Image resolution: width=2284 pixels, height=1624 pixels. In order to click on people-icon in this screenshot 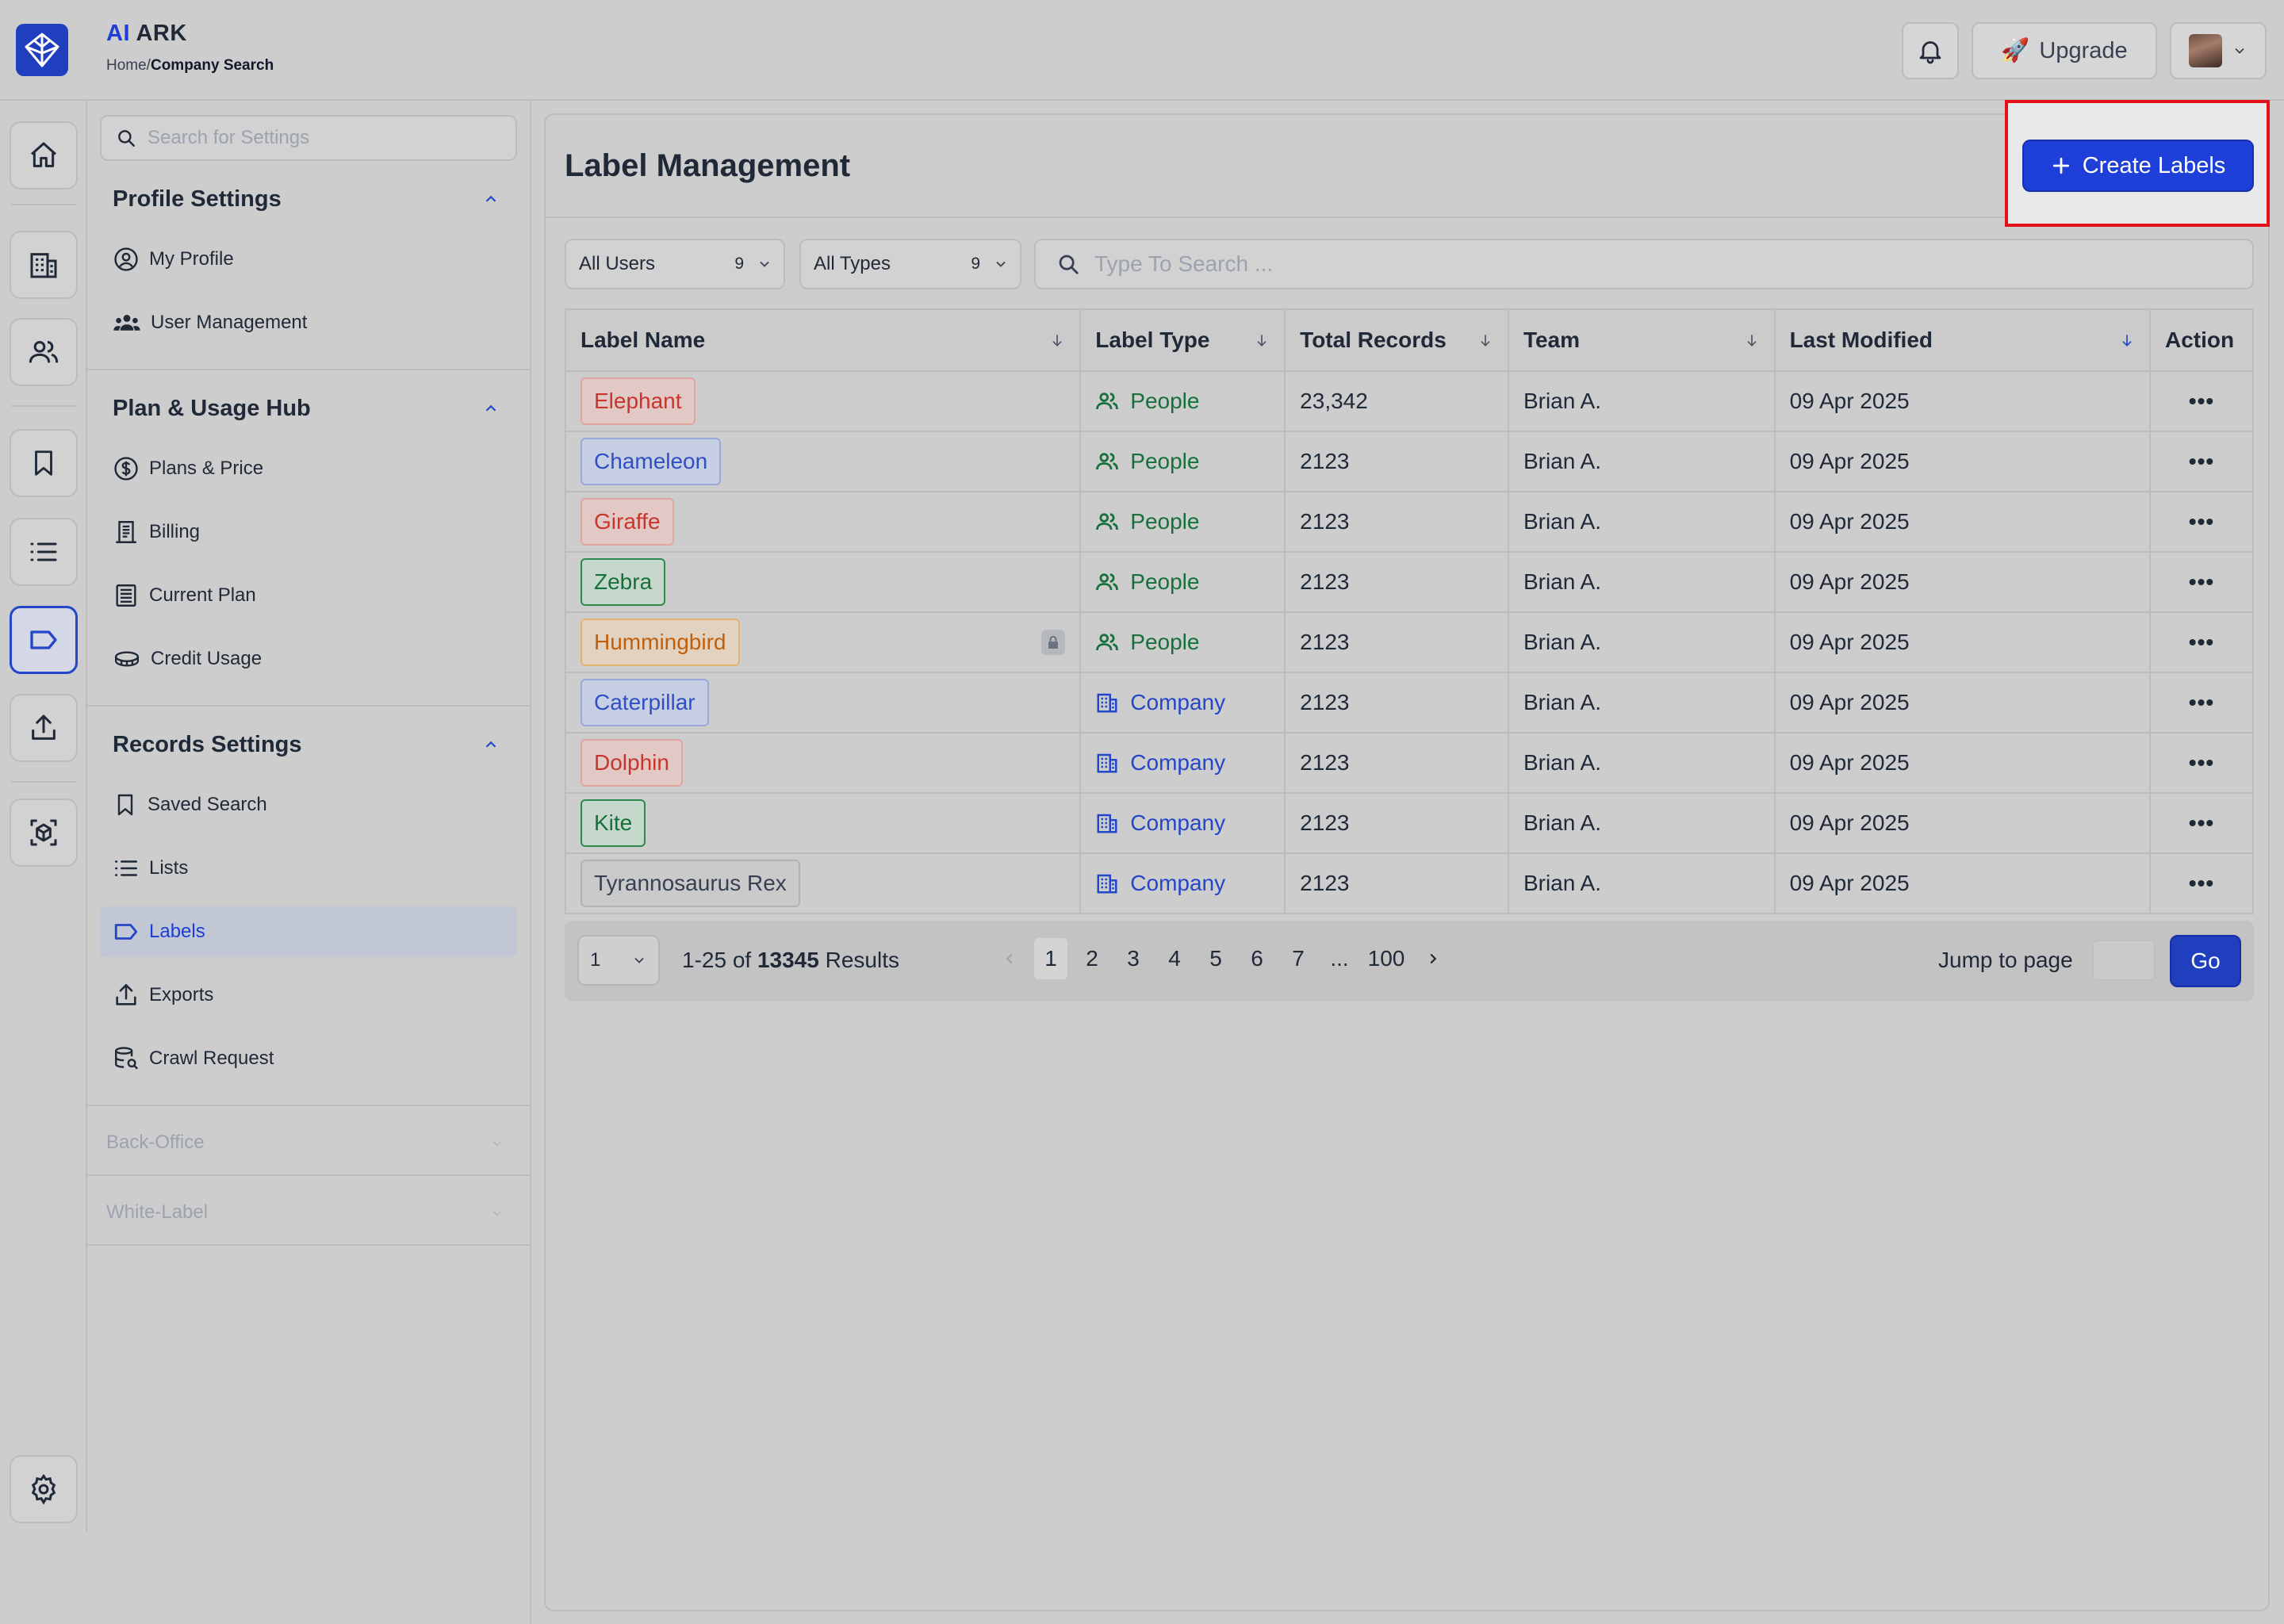, I will do `click(1107, 461)`.